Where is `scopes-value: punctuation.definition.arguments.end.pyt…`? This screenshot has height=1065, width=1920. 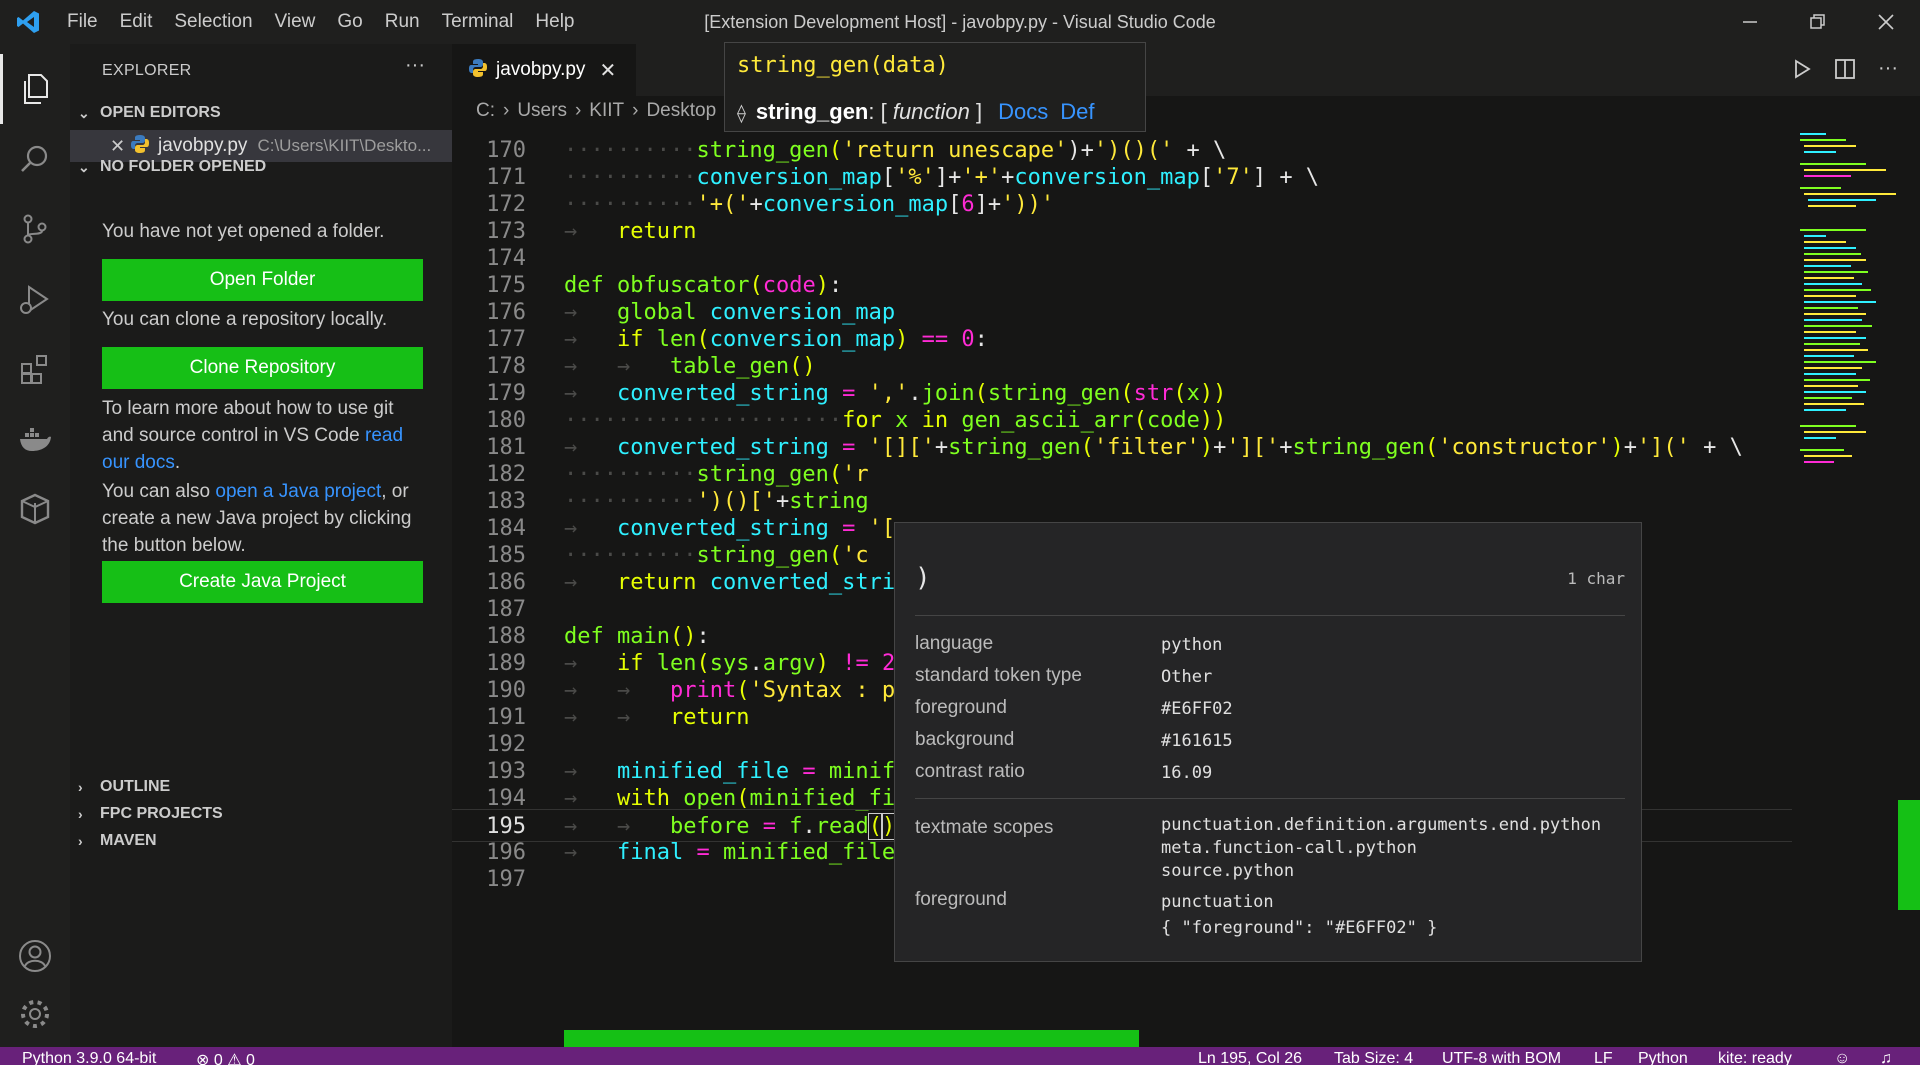
scopes-value: punctuation.definition.arguments.end.pyt… is located at coordinates (1381, 848).